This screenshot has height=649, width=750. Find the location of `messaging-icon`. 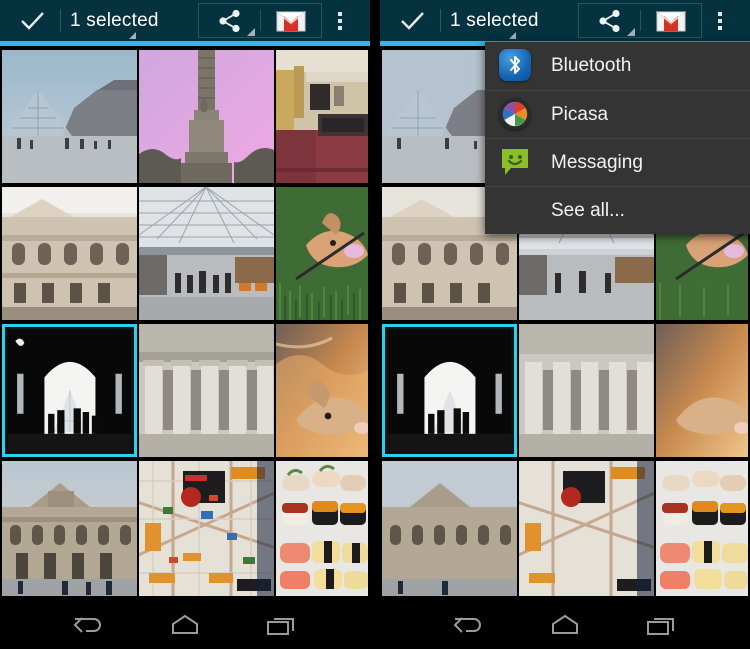

messaging-icon is located at coordinates (516, 163).